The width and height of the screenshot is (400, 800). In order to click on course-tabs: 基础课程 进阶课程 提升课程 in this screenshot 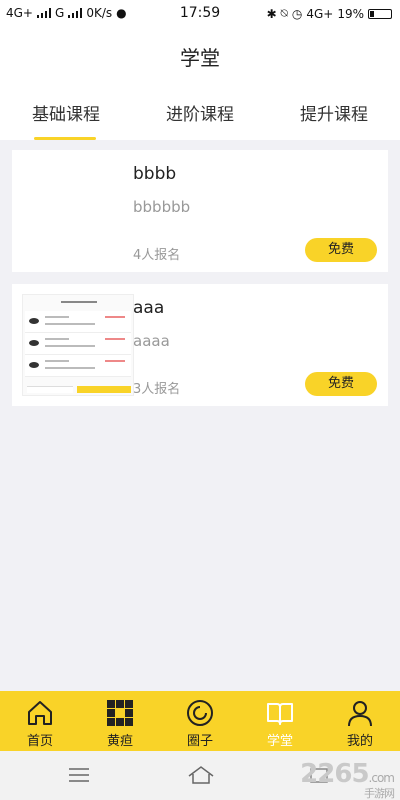, I will do `click(200, 120)`.